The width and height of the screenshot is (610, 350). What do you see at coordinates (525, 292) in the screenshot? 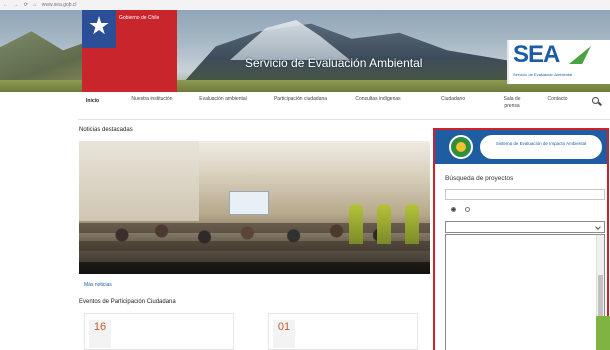
I see `type-select-dropdown` at bounding box center [525, 292].